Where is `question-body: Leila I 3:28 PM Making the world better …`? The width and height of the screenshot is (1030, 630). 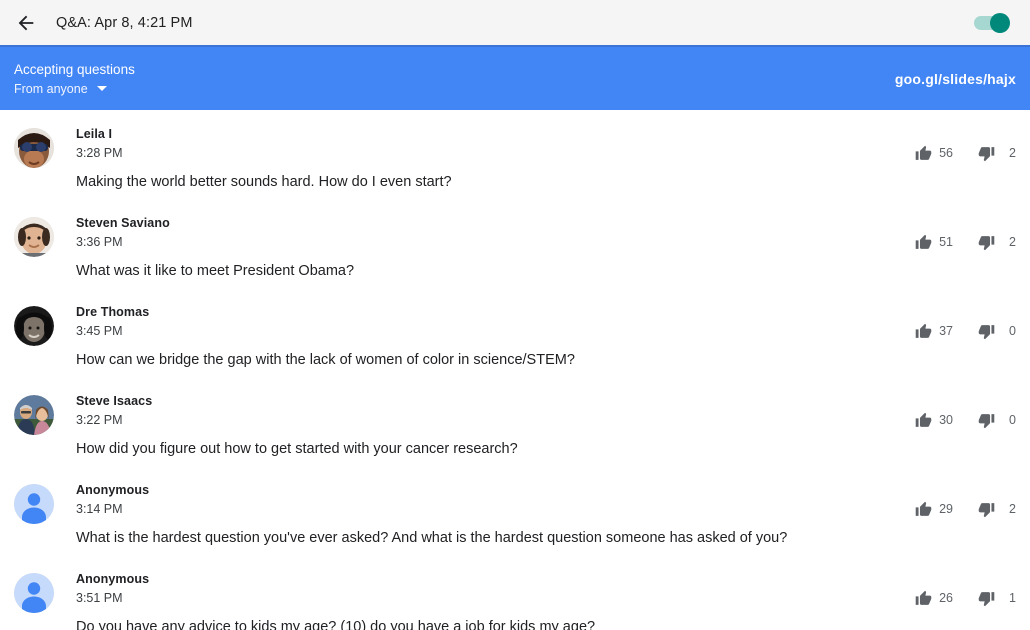 question-body: Leila I 3:28 PM Making the world better … is located at coordinates (535, 165).